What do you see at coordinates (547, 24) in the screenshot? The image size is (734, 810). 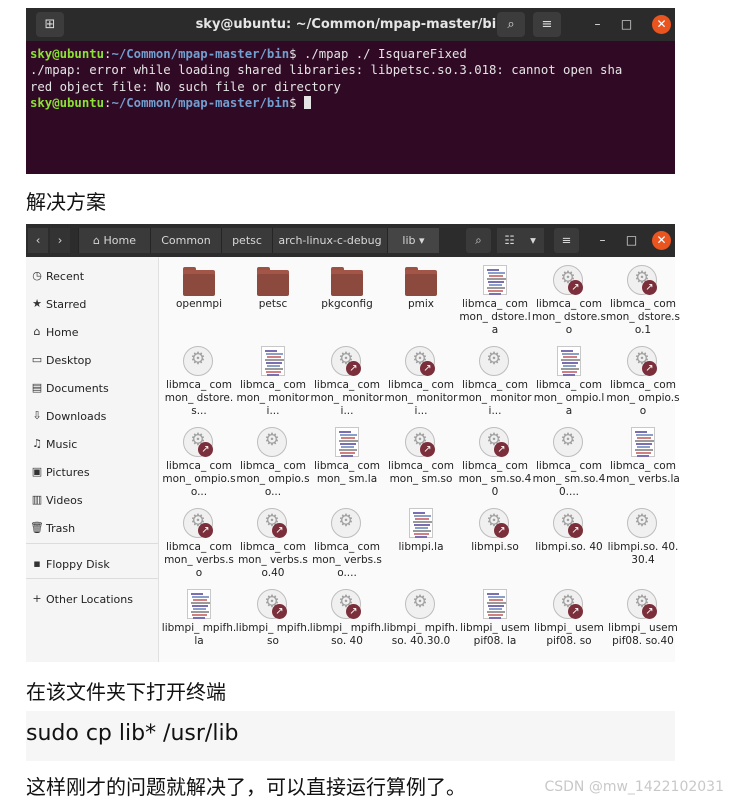 I see `terminal-menu-button: ≡` at bounding box center [547, 24].